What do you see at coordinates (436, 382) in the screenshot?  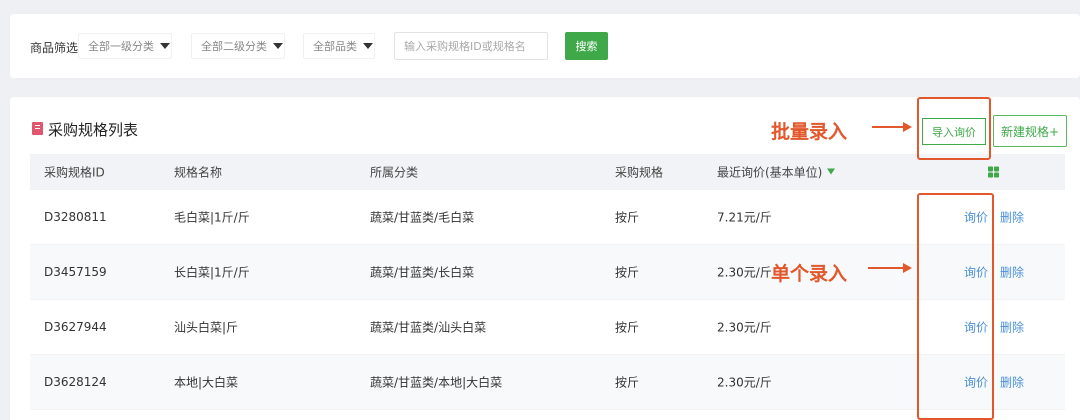 I see `row-category: 蔬菜/甘蓝类/本地|大白菜` at bounding box center [436, 382].